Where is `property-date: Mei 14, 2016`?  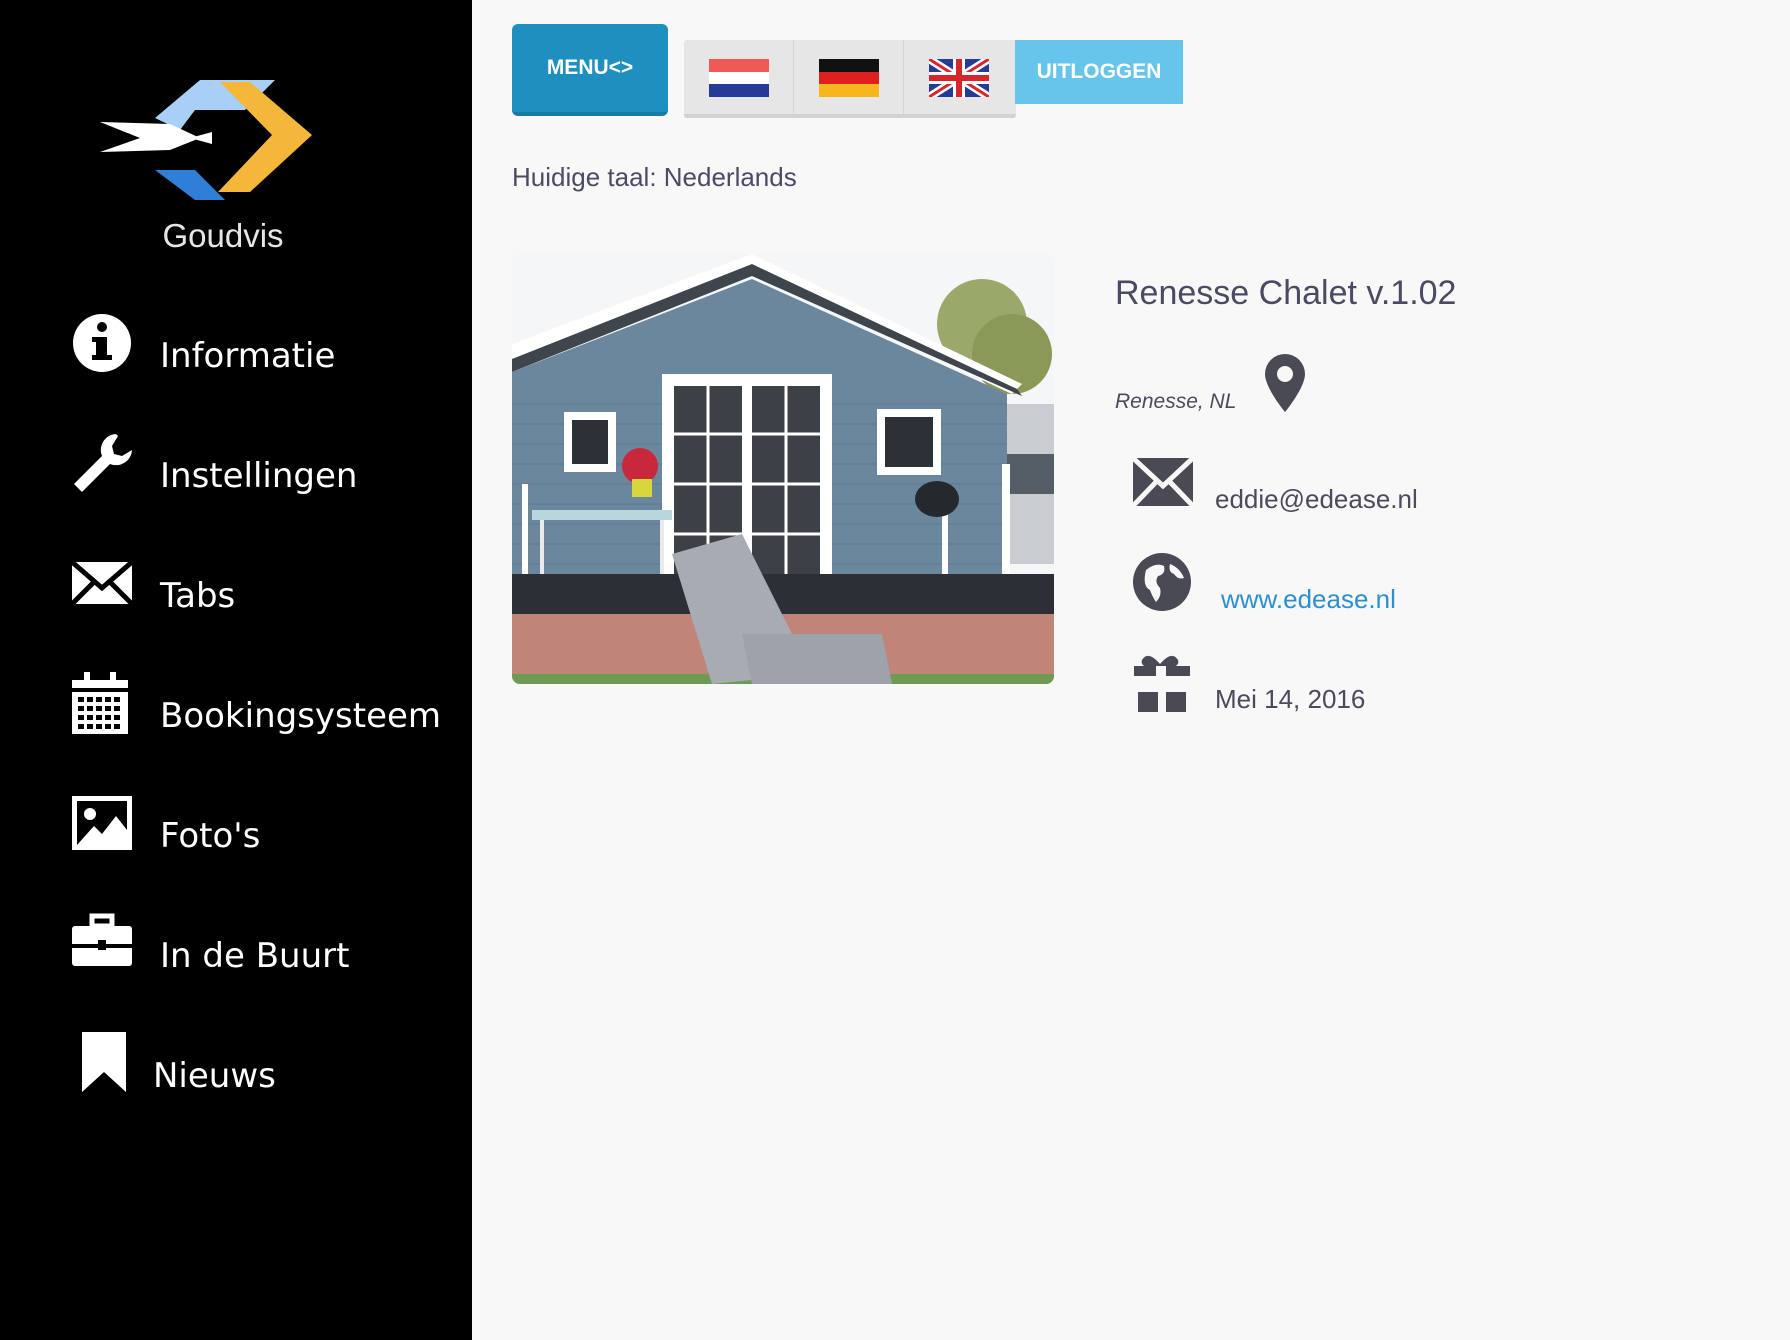 property-date: Mei 14, 2016 is located at coordinates (1290, 699).